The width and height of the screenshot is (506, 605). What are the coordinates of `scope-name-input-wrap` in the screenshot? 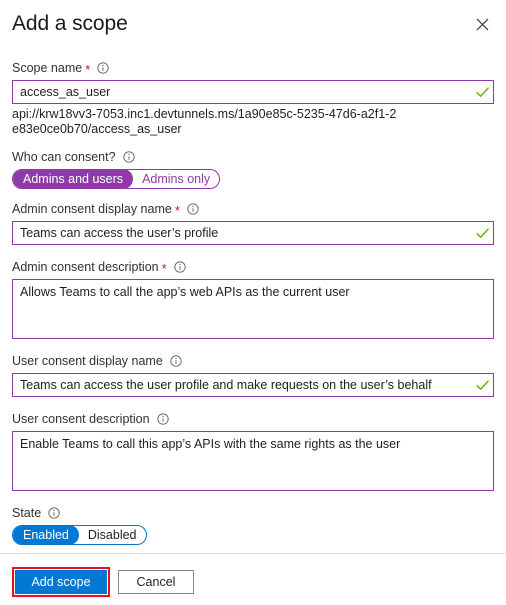 It's located at (253, 92).